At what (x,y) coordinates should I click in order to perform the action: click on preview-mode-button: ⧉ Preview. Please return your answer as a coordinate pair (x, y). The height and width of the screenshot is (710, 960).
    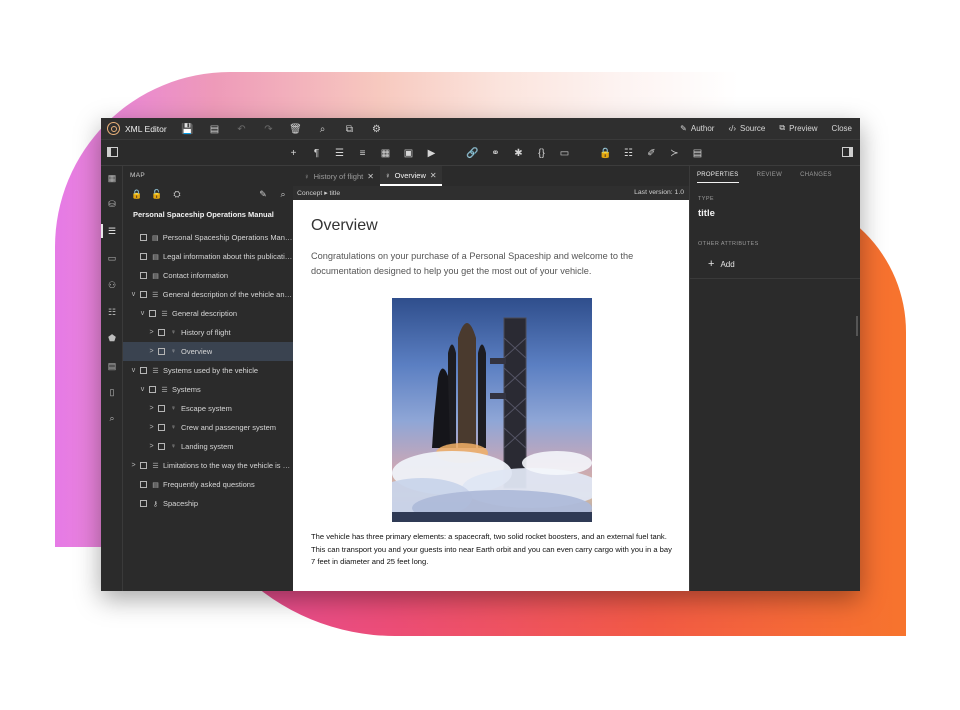
    Looking at the image, I should click on (798, 128).